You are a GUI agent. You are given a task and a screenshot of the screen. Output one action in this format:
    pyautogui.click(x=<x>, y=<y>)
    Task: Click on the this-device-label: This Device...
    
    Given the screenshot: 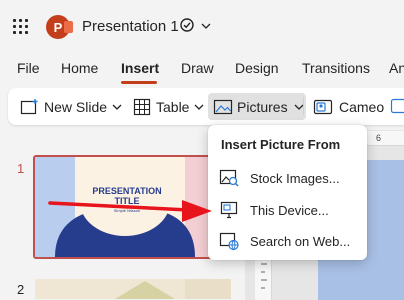 What is the action you would take?
    pyautogui.click(x=289, y=210)
    